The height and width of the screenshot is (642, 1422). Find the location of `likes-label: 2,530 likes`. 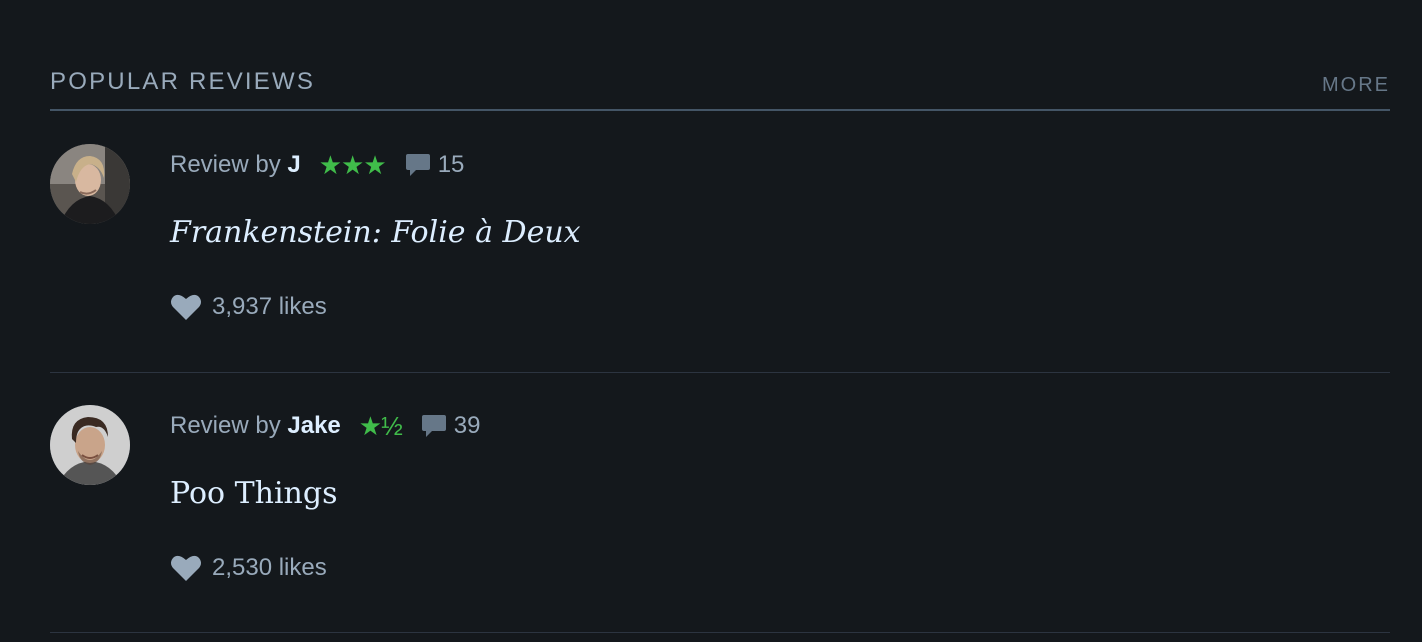

likes-label: 2,530 likes is located at coordinates (269, 567).